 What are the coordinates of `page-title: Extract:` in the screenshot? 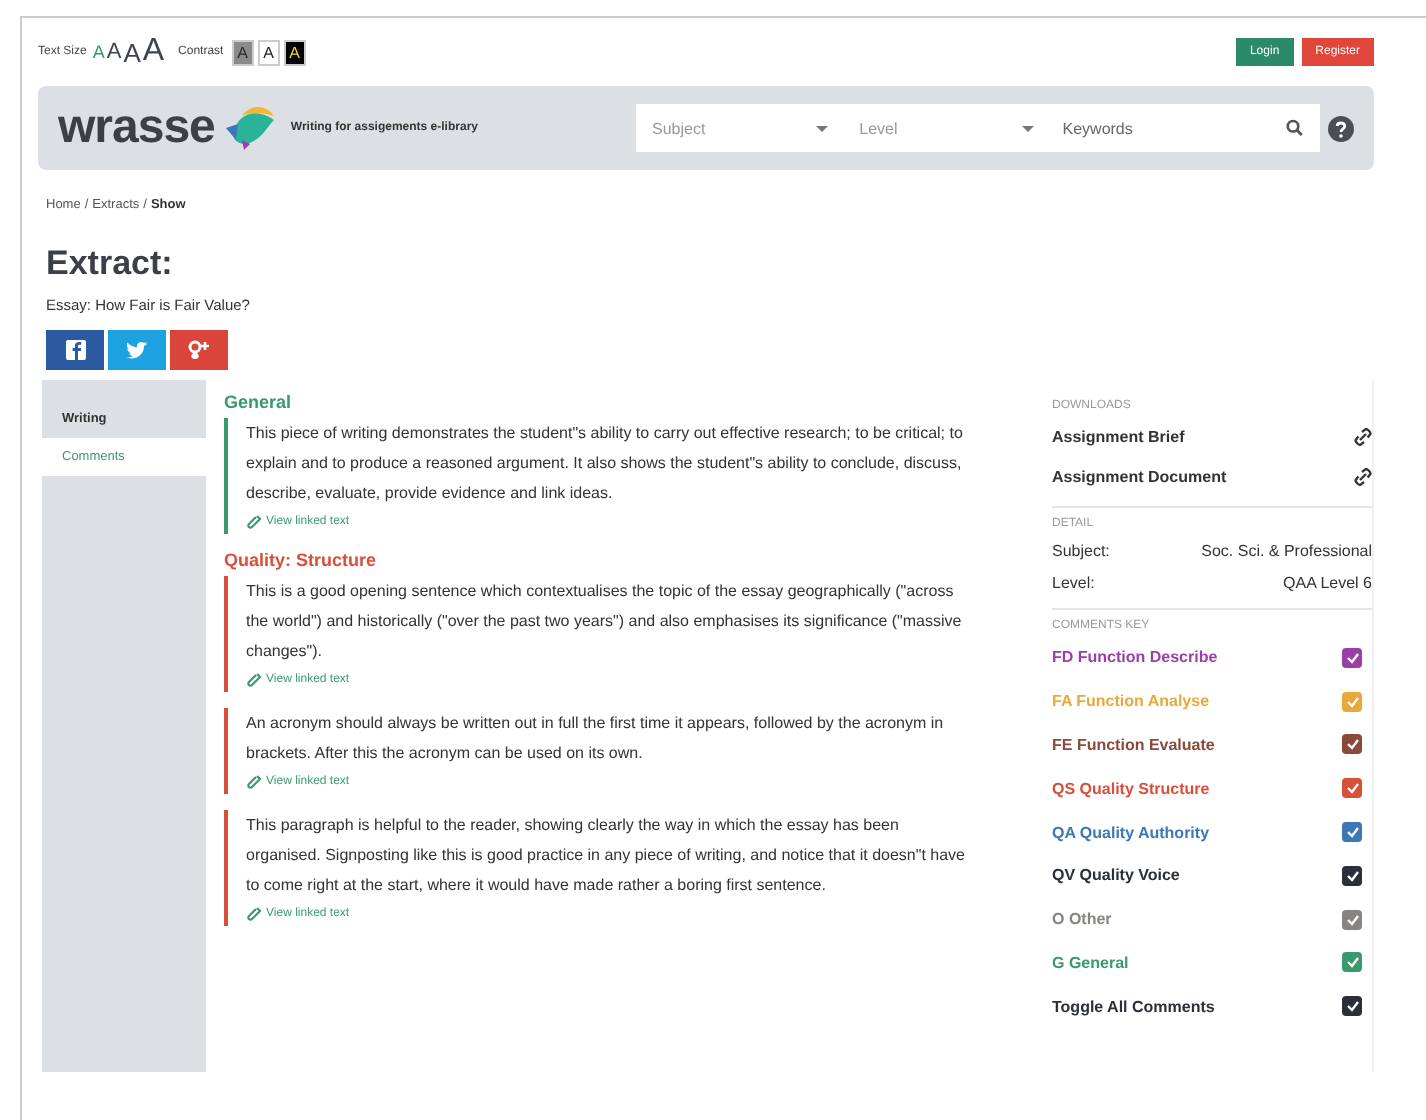 It's located at (110, 264).